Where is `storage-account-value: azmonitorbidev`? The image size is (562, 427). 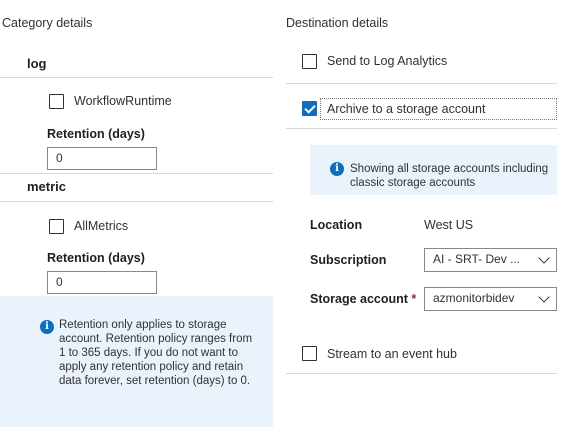 storage-account-value: azmonitorbidev is located at coordinates (474, 298).